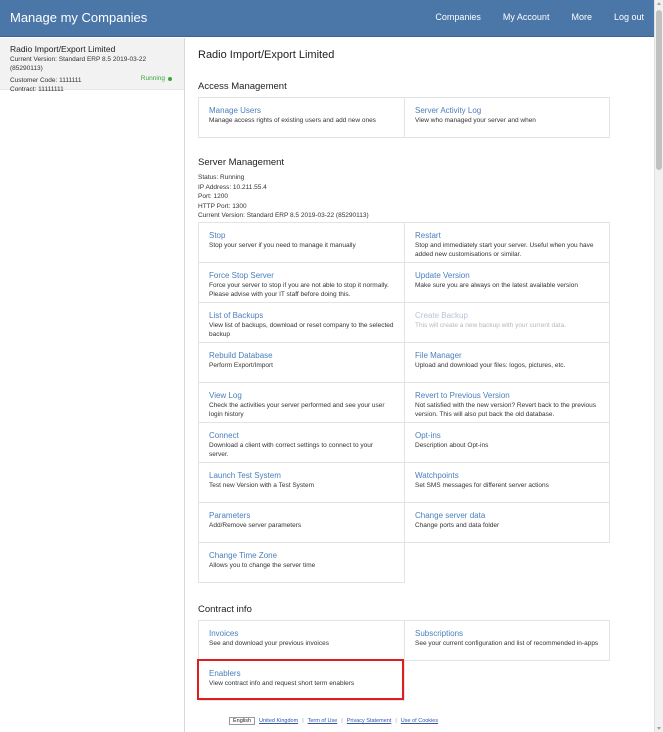 Image resolution: width=663 pixels, height=732 pixels. Describe the element at coordinates (301, 556) in the screenshot. I see `change-time-zone-link: Change Time Zone` at that location.